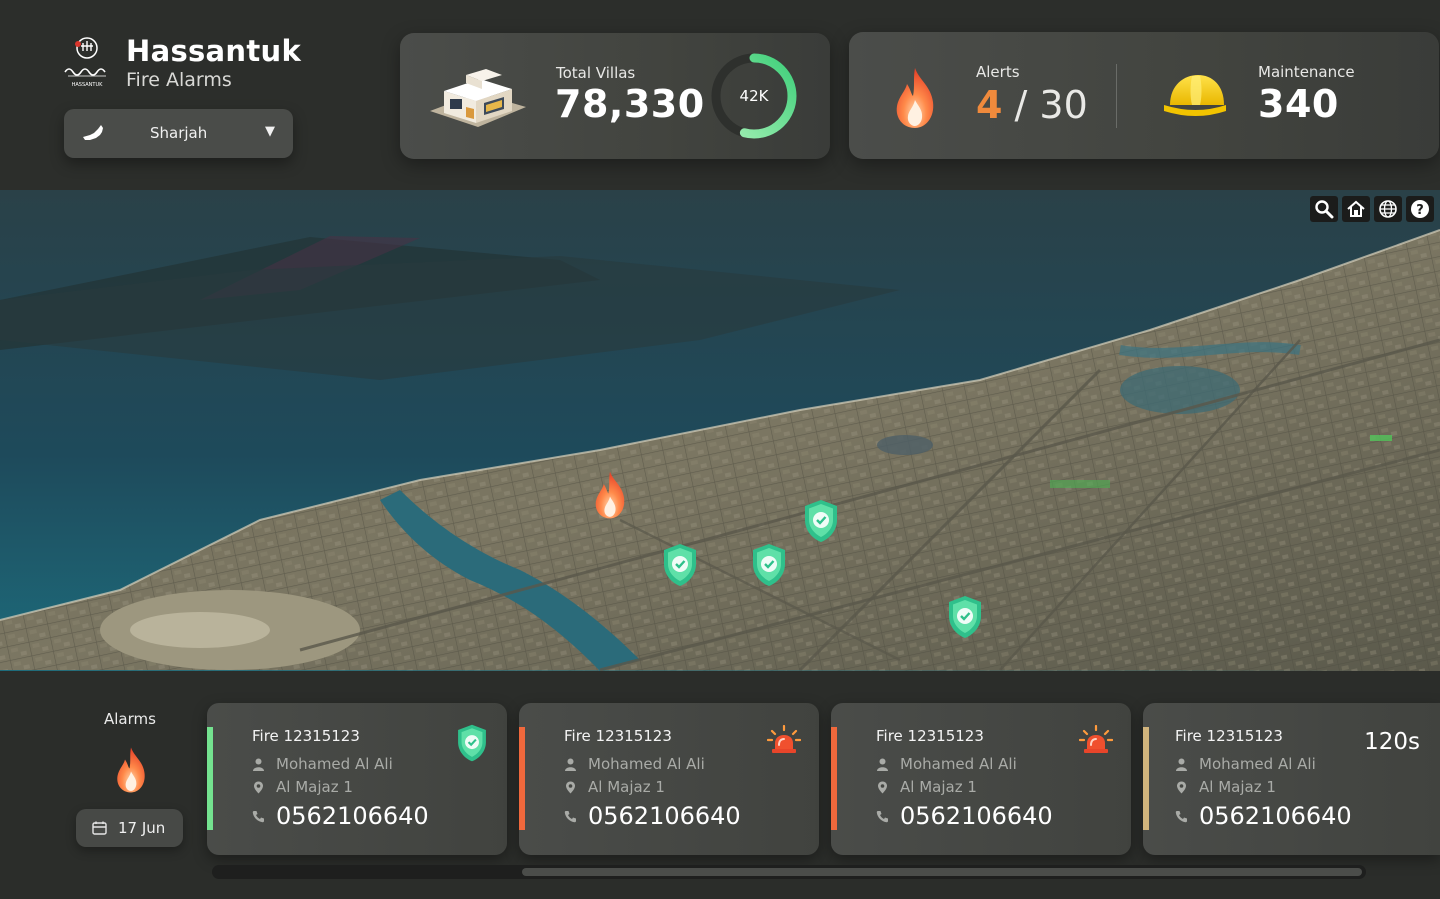 The width and height of the screenshot is (1440, 899). I want to click on maintenance-value: 340, so click(1298, 104).